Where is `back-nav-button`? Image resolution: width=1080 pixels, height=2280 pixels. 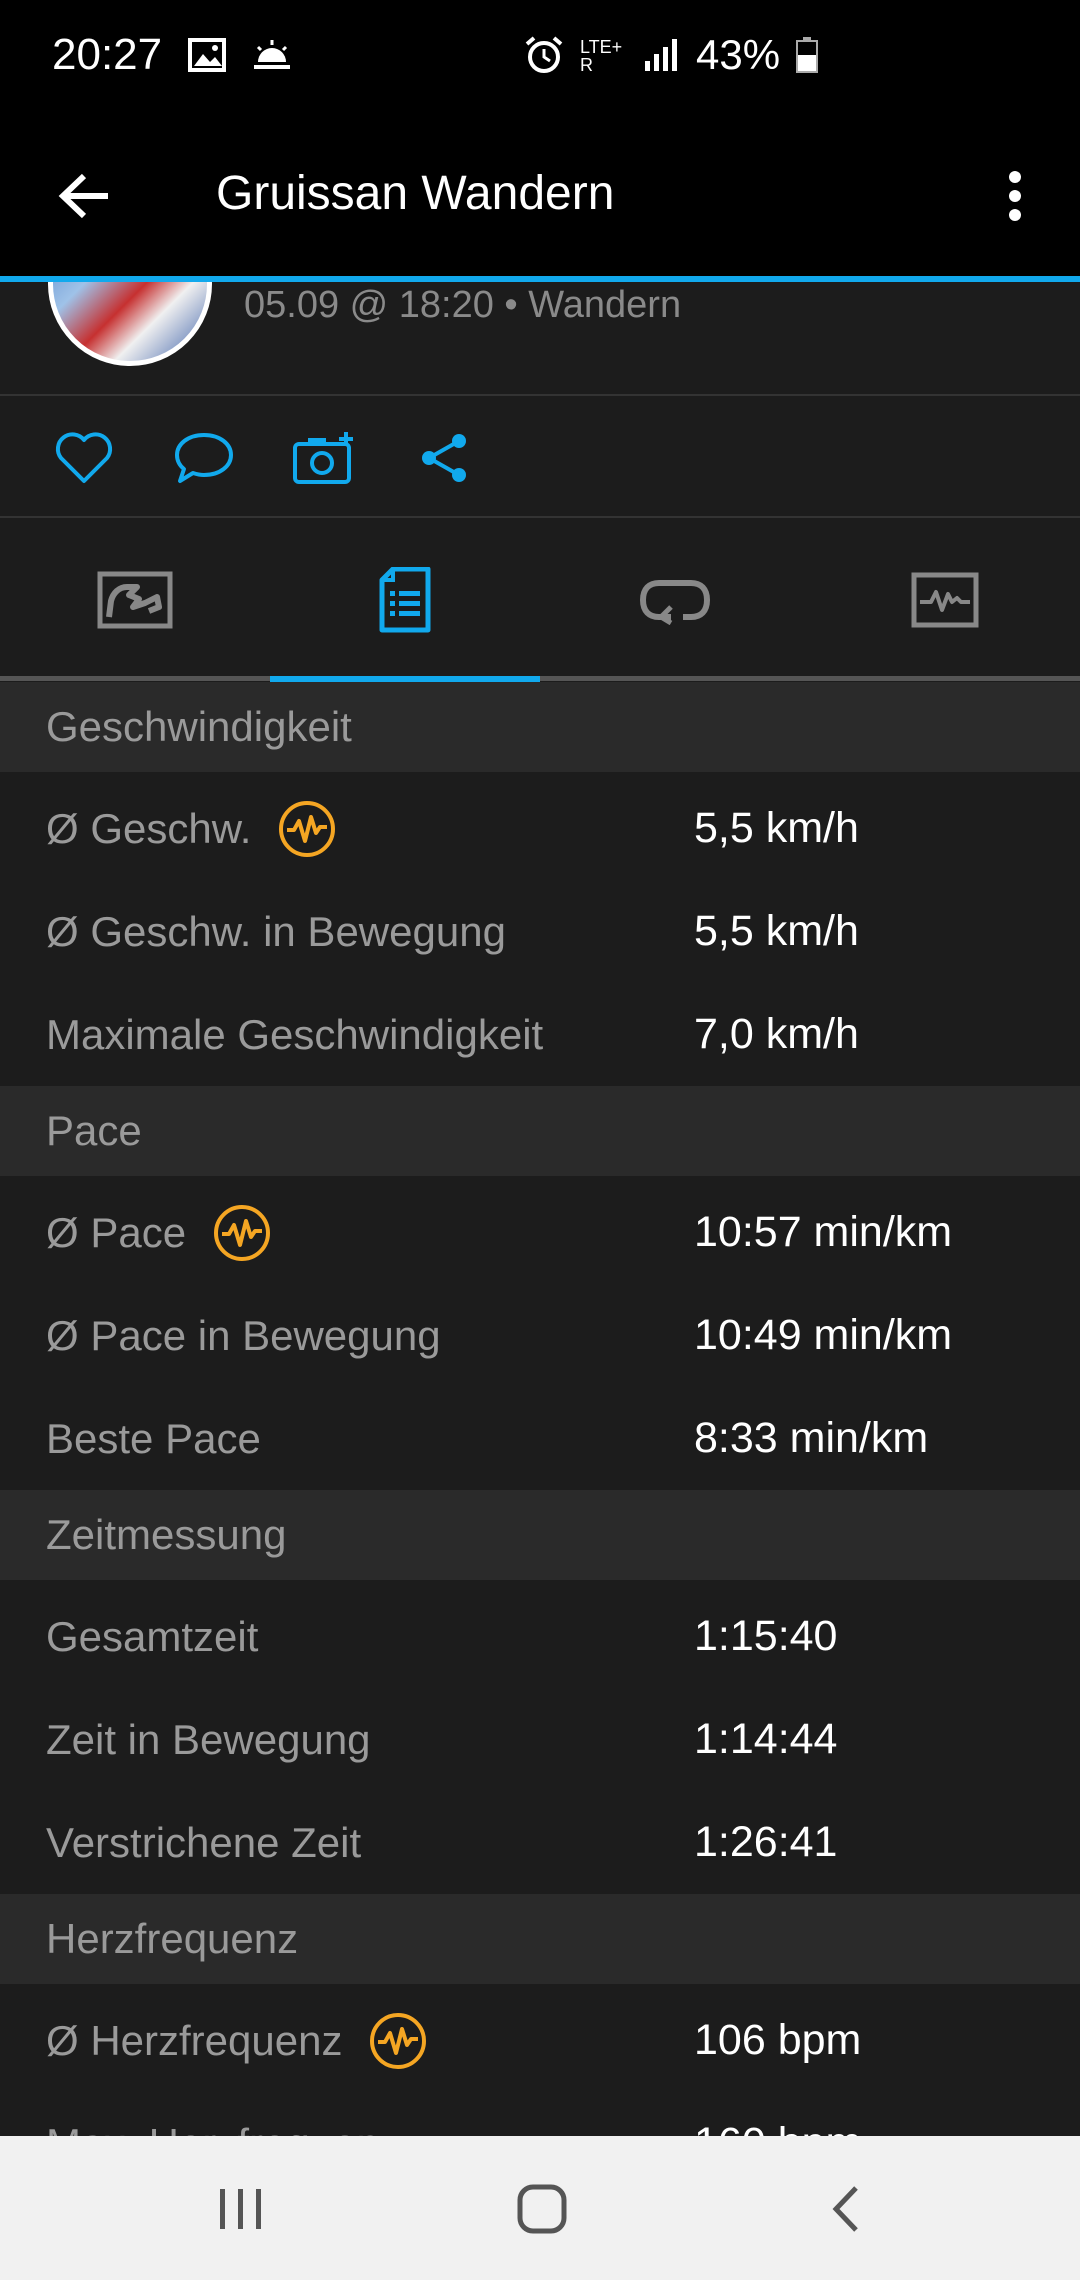 back-nav-button is located at coordinates (845, 2209).